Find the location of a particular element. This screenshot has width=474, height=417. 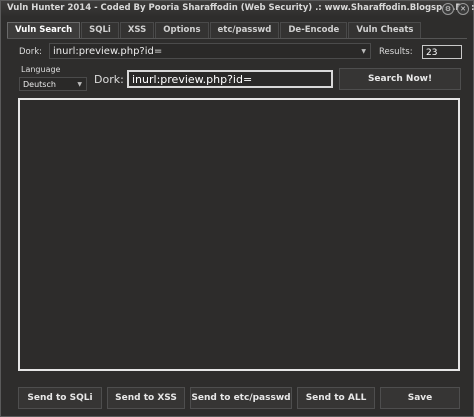

send-to-etc-passwd-button: Send to etc/passwd is located at coordinates (241, 398).